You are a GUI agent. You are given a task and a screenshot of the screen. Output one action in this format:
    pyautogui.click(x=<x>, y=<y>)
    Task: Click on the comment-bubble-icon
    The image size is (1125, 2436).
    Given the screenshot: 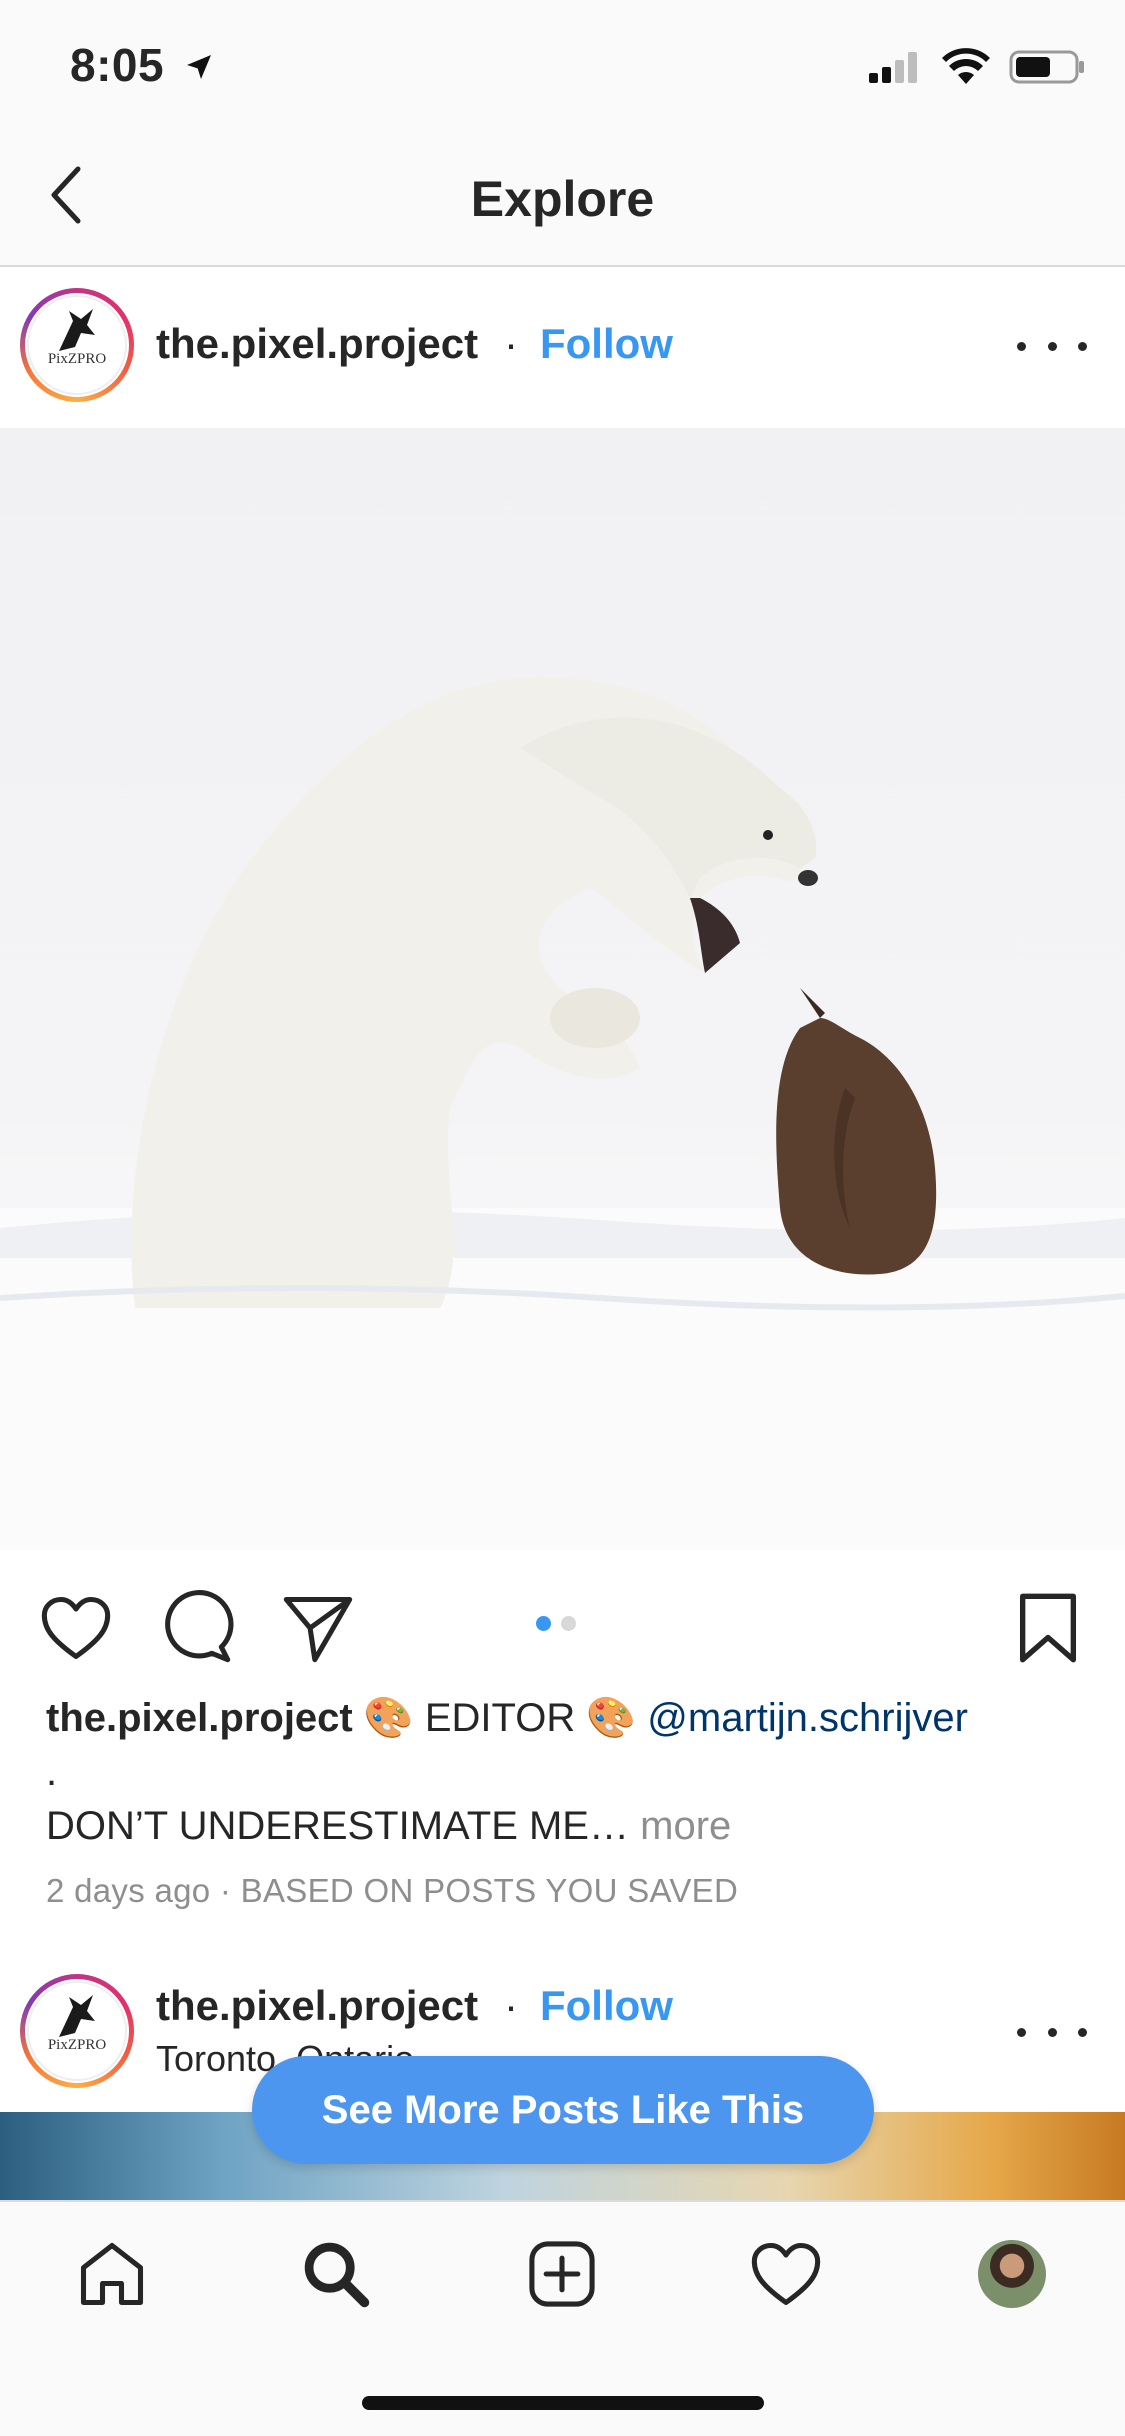 What is the action you would take?
    pyautogui.click(x=196, y=1628)
    